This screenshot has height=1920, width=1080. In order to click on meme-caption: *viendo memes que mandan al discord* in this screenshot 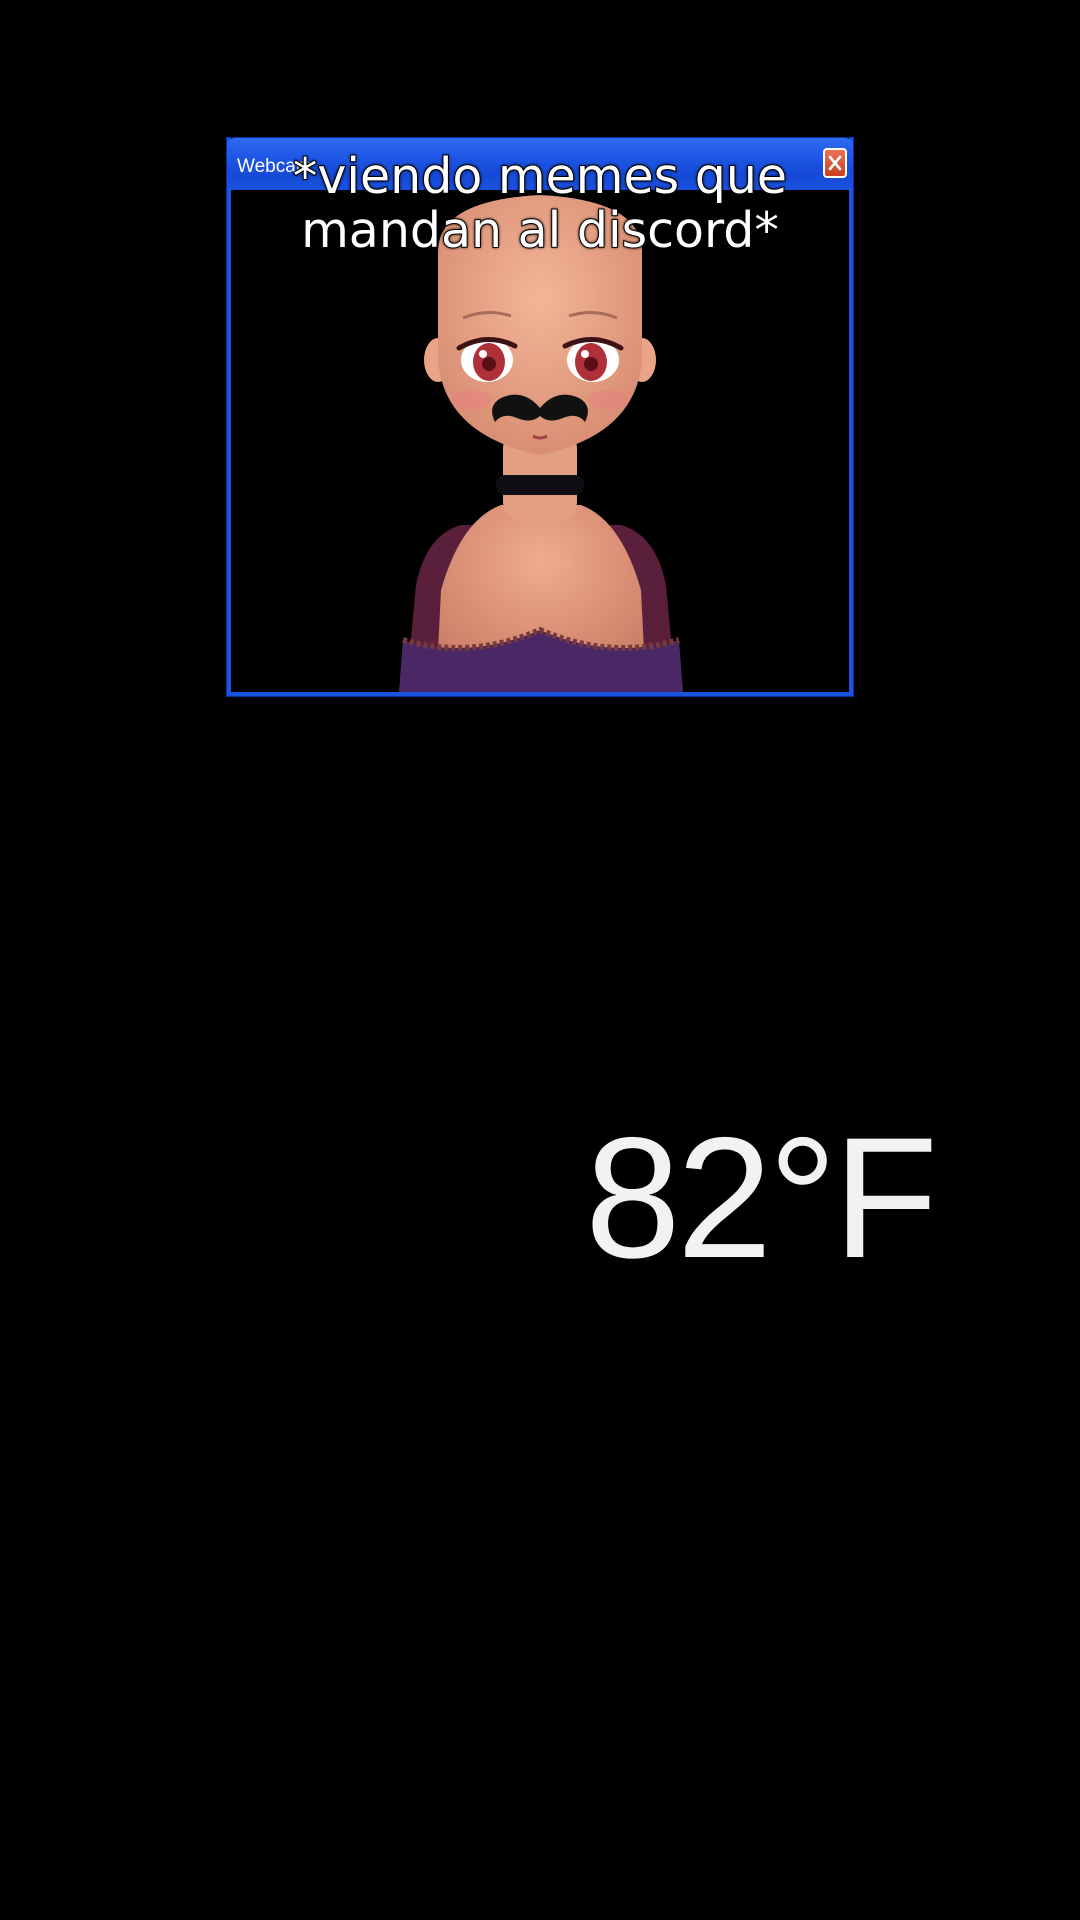, I will do `click(540, 203)`.